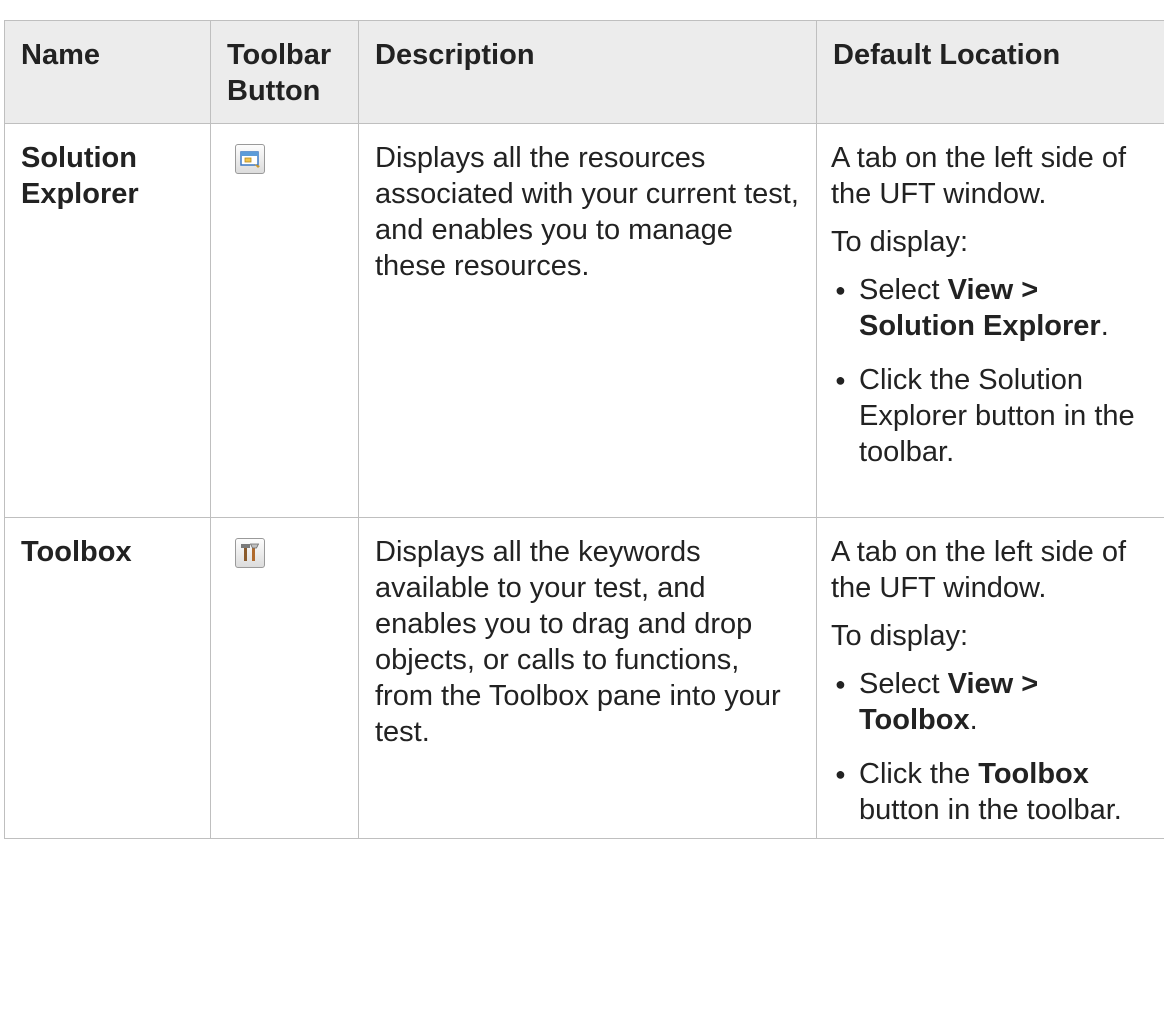 This screenshot has width=1164, height=1022. I want to click on step-text: Click the, so click(919, 774).